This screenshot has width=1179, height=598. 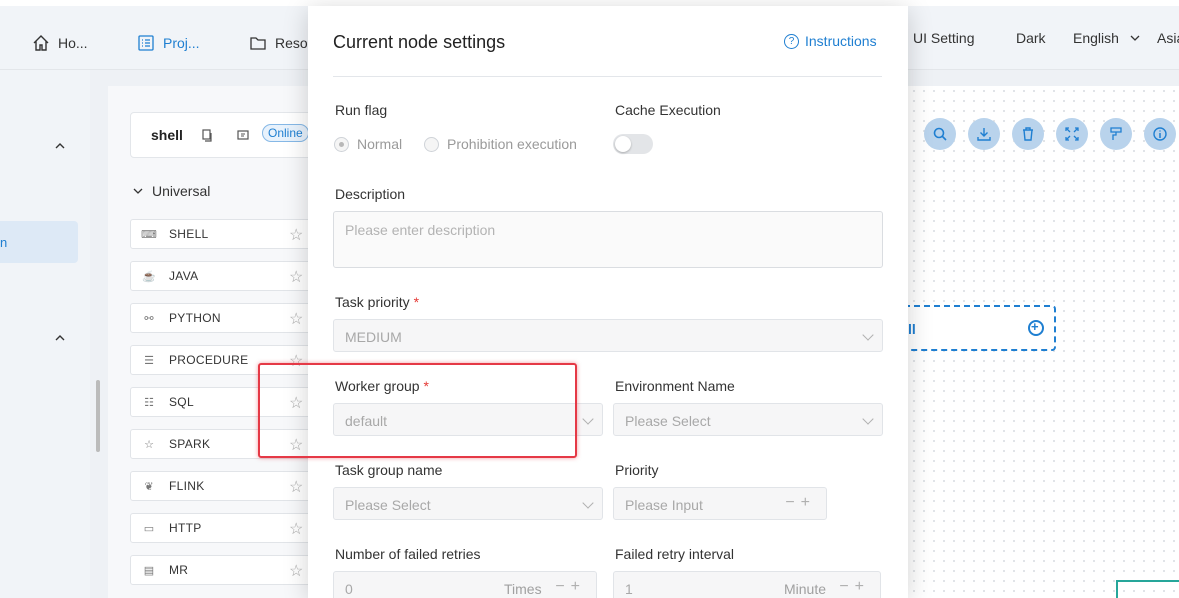 I want to click on priority-stepper: Please Input −+, so click(x=720, y=503).